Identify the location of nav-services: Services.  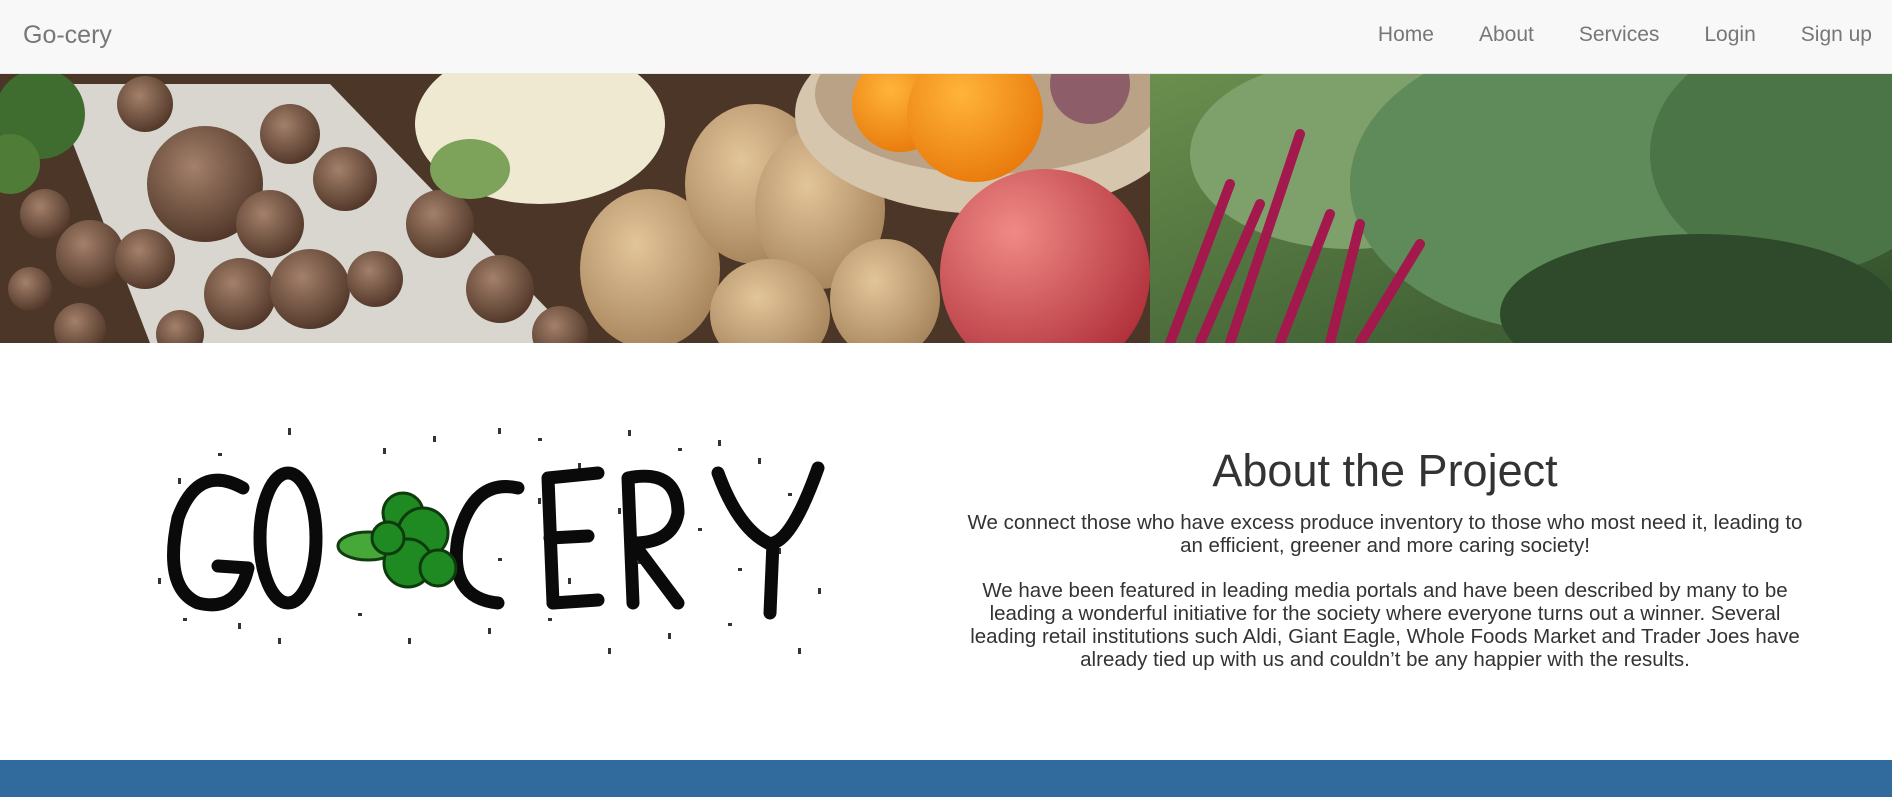
(1619, 35).